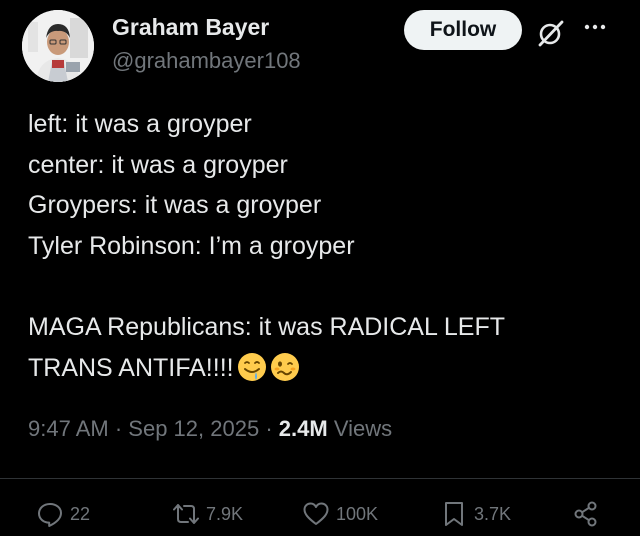  I want to click on tweet-time: 9:47 AM, so click(68, 428).